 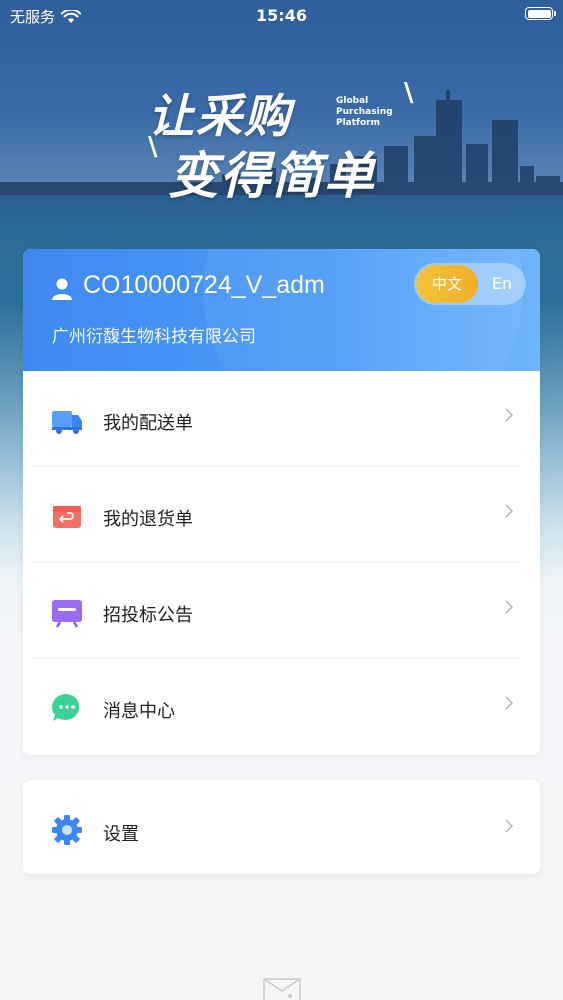 I want to click on menu-item-settings: 设置, so click(x=281, y=827).